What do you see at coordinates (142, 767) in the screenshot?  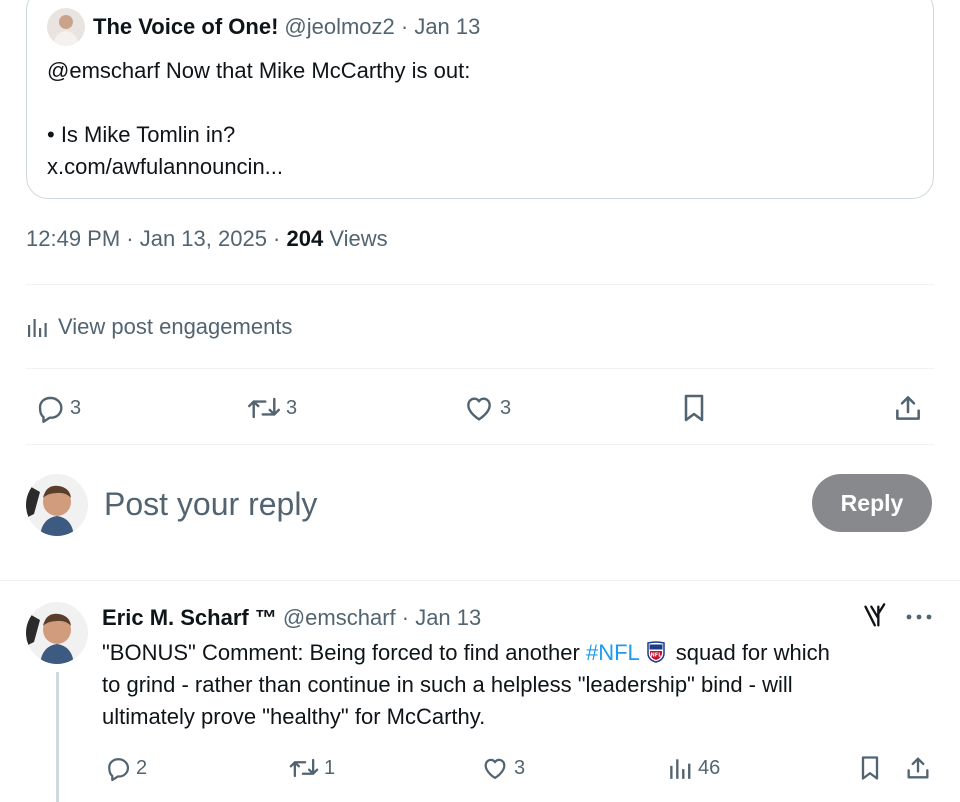 I see `comment-reply-count: 2` at bounding box center [142, 767].